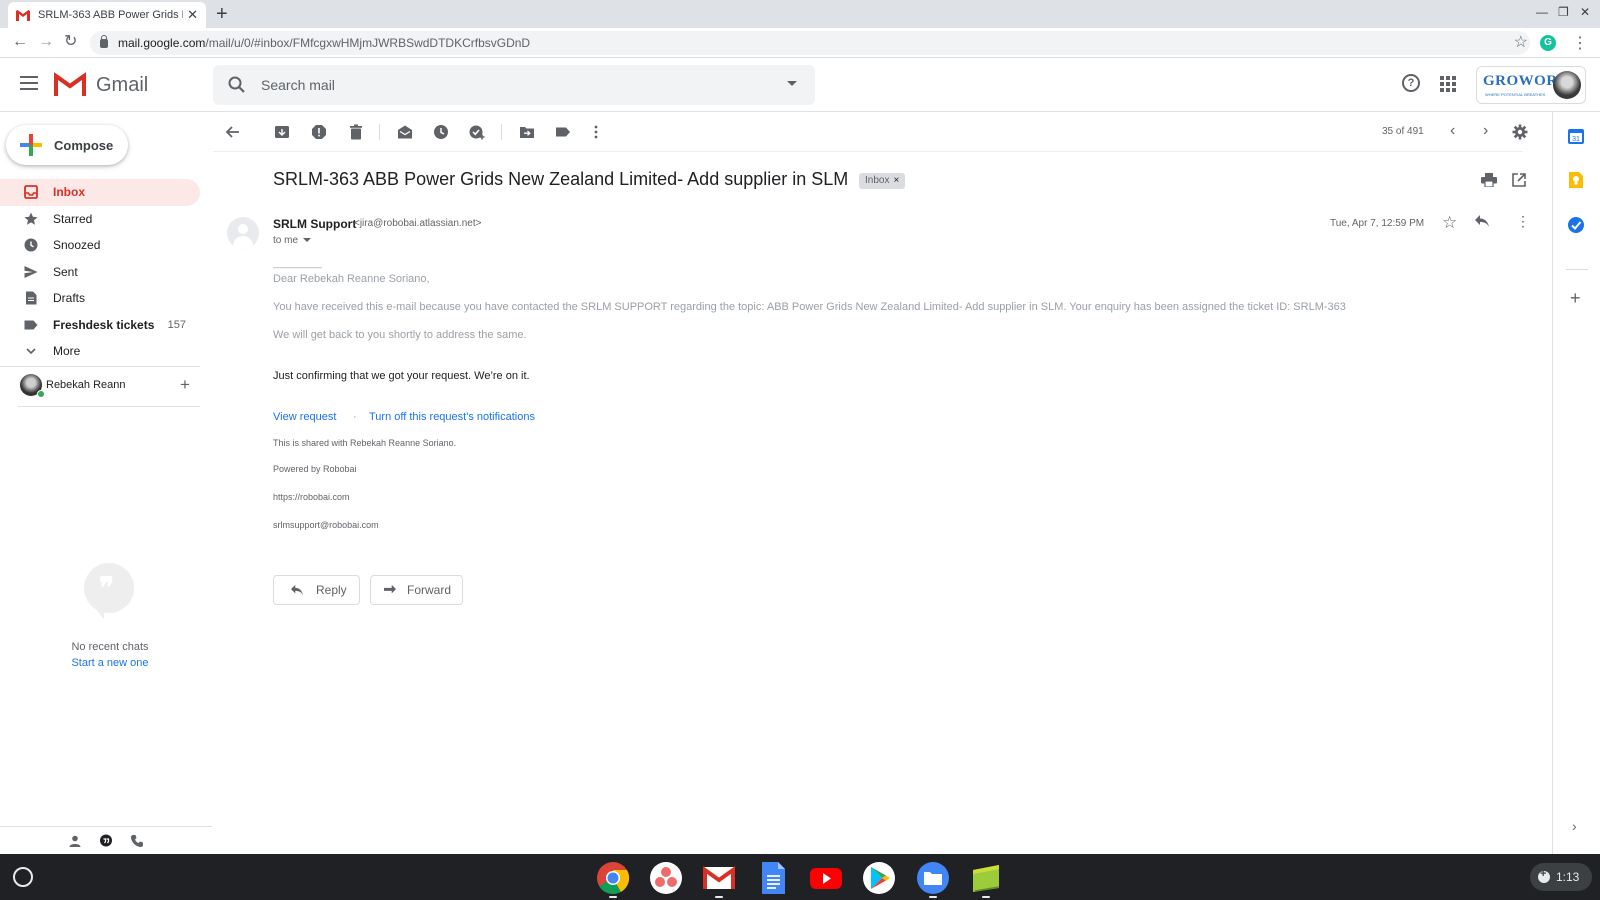  I want to click on window-close-icon: ✕, so click(1585, 12).